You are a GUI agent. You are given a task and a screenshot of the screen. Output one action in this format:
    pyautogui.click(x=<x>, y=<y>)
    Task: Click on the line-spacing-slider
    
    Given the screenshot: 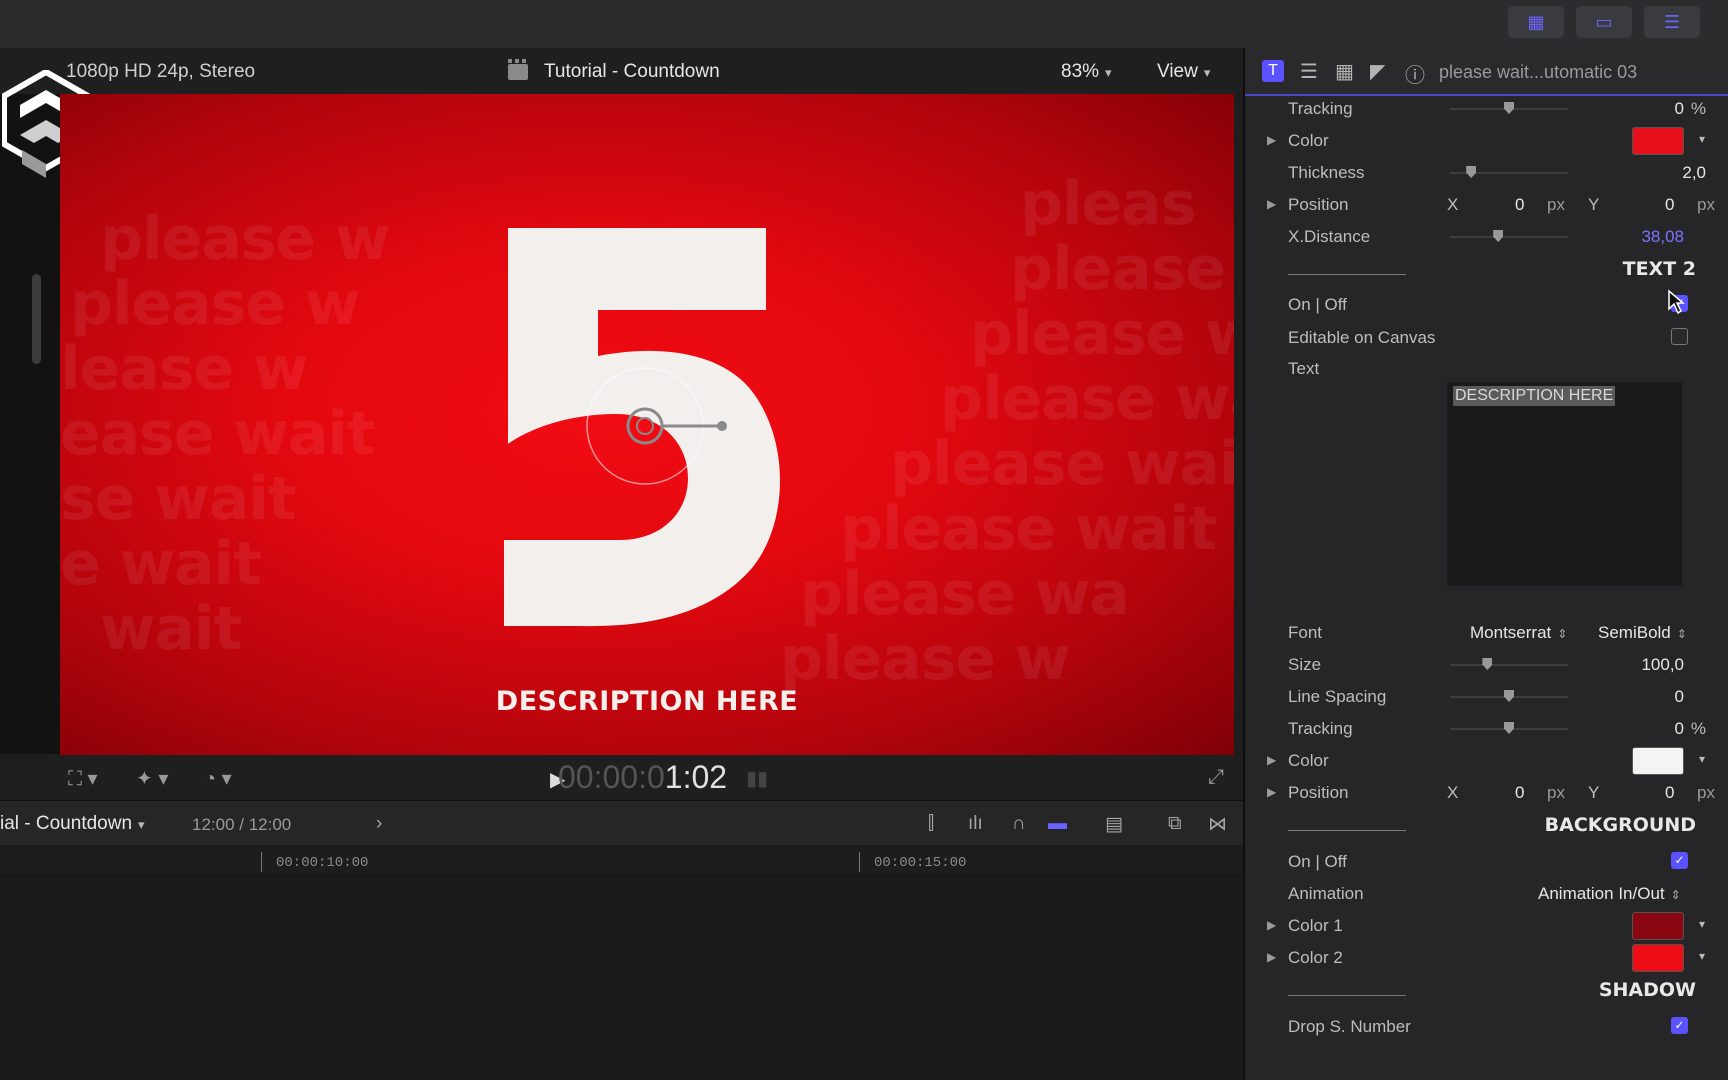 What is the action you would take?
    pyautogui.click(x=1509, y=696)
    